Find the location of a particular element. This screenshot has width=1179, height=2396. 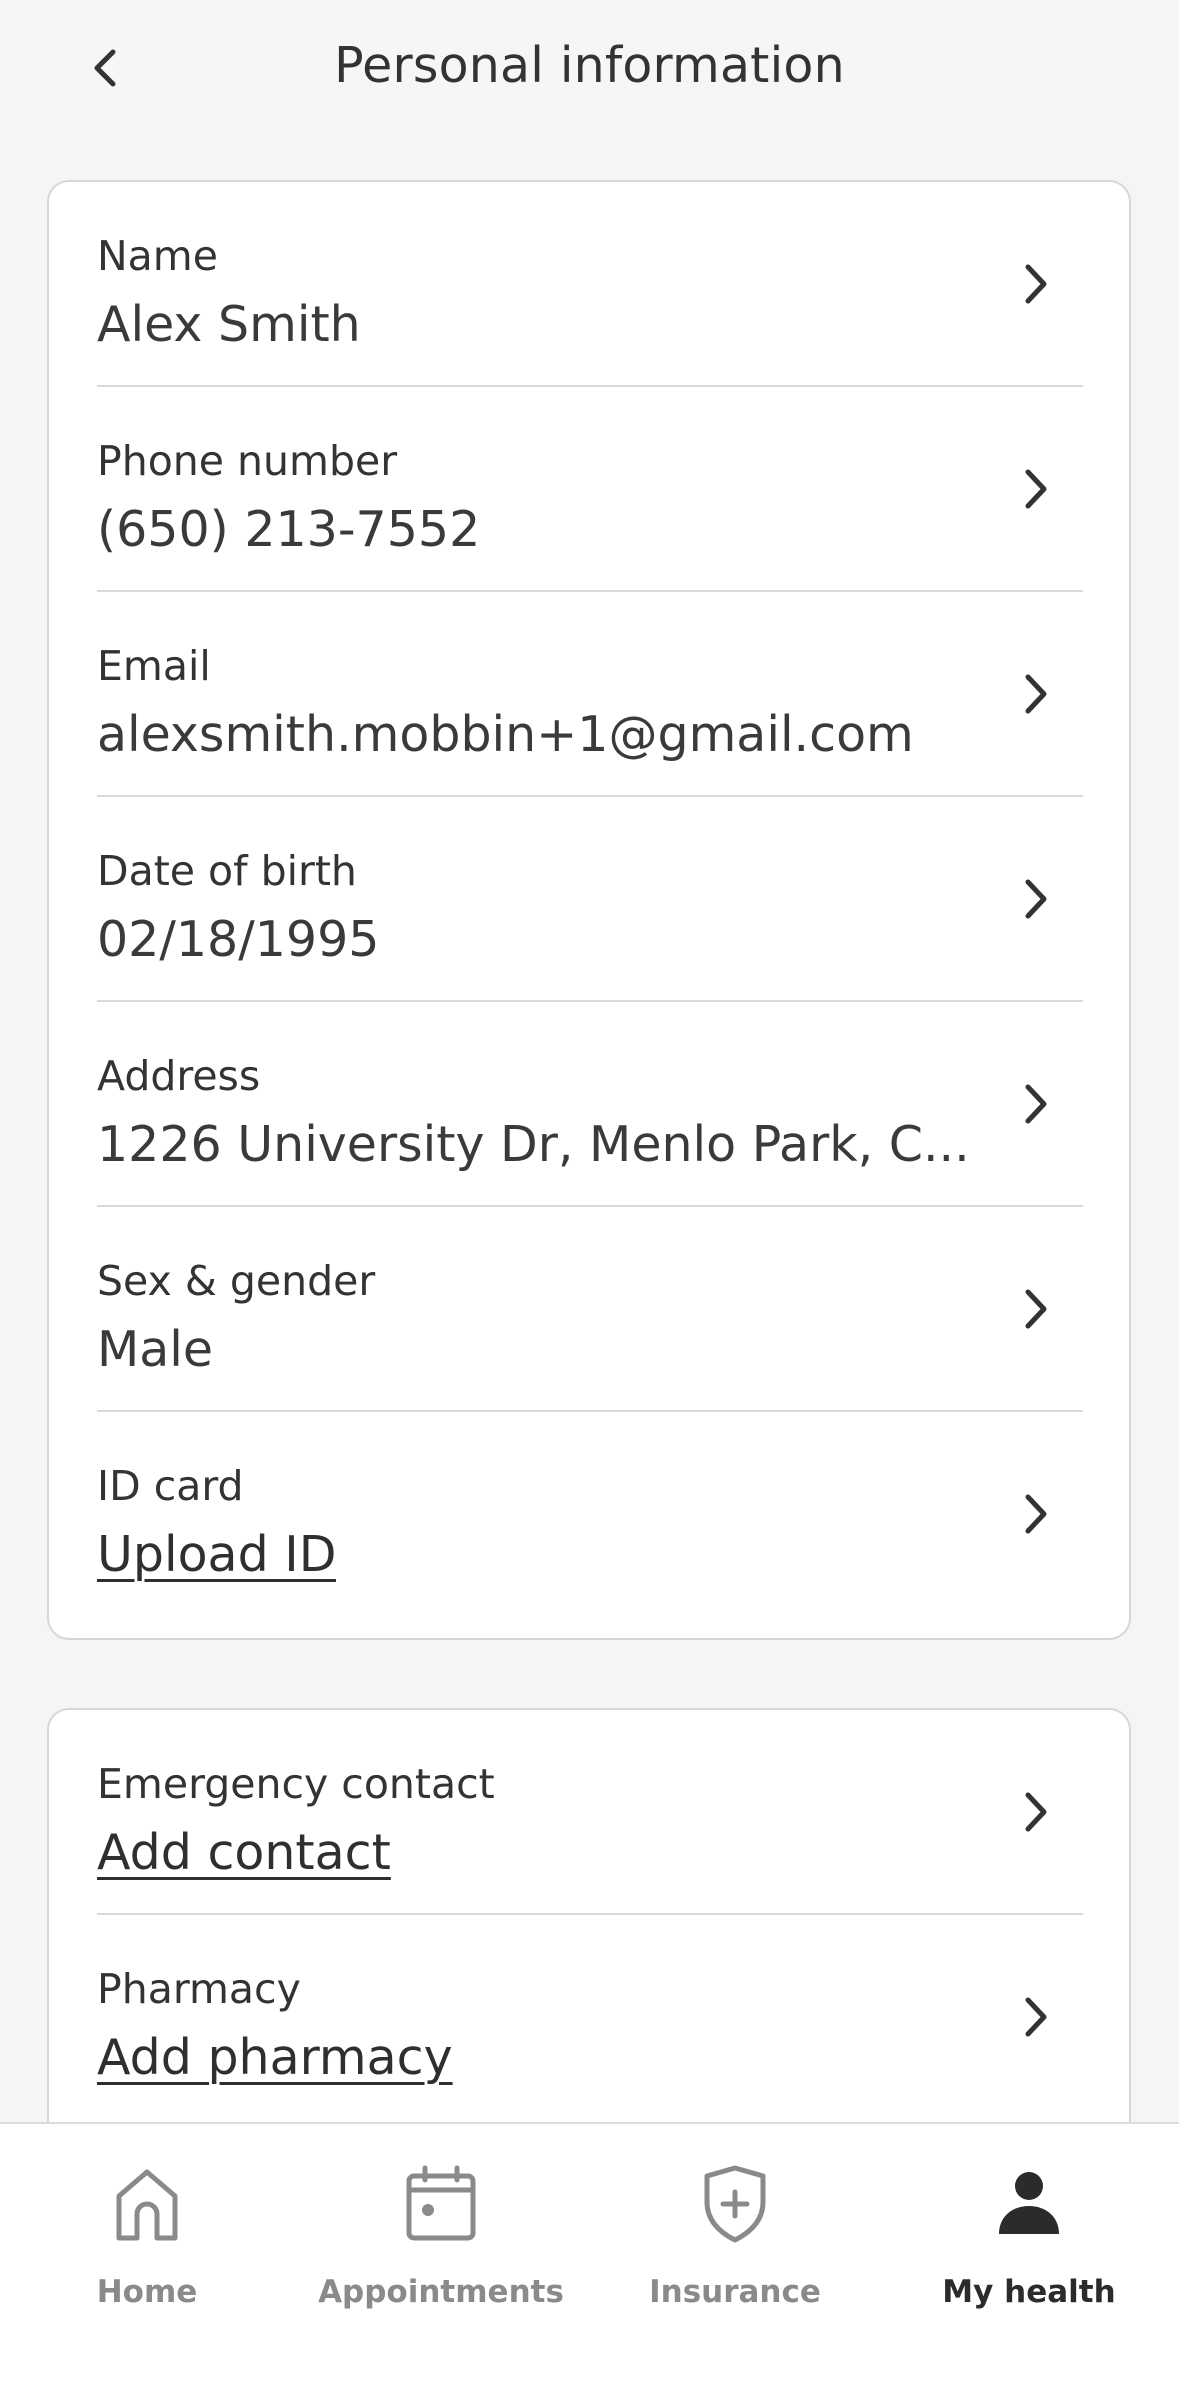

home-icon is located at coordinates (147, 2204).